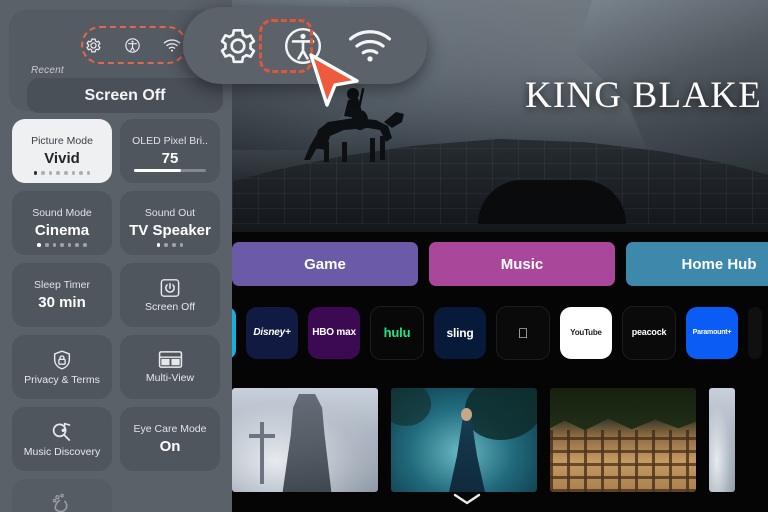 The image size is (768, 512). I want to click on category-tile-label: Music, so click(522, 264).